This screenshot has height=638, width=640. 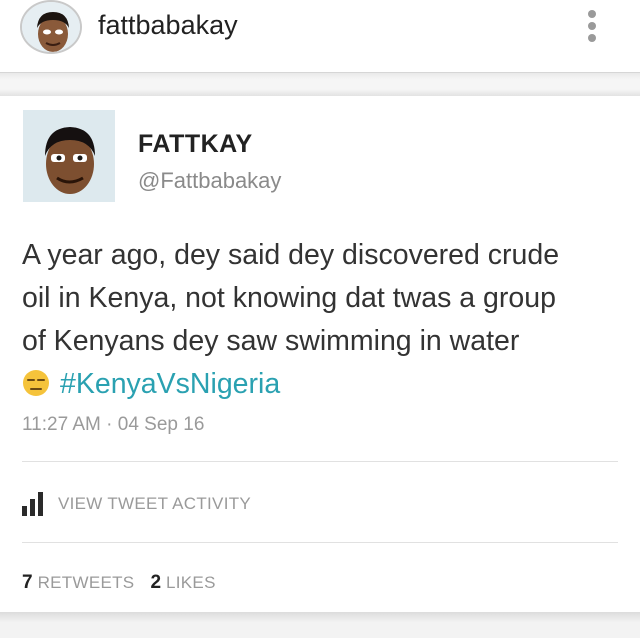 What do you see at coordinates (27, 582) in the screenshot?
I see `retweets-count: 7` at bounding box center [27, 582].